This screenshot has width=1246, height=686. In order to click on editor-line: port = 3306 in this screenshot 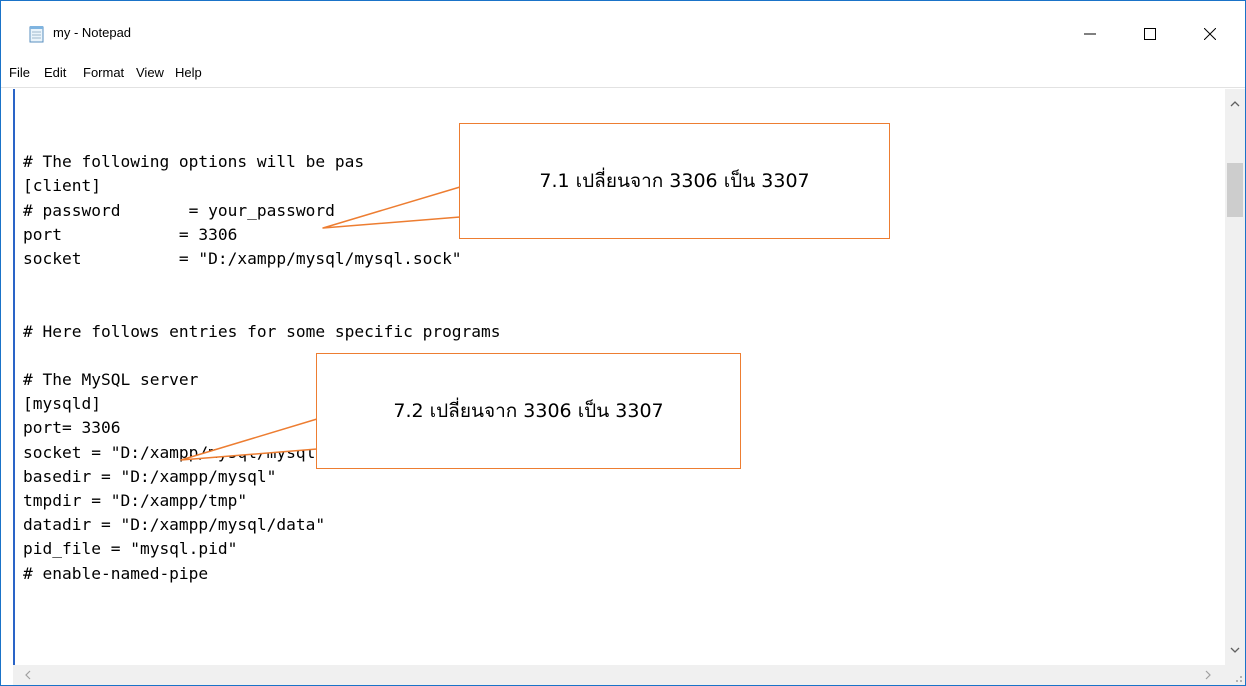, I will do `click(130, 234)`.